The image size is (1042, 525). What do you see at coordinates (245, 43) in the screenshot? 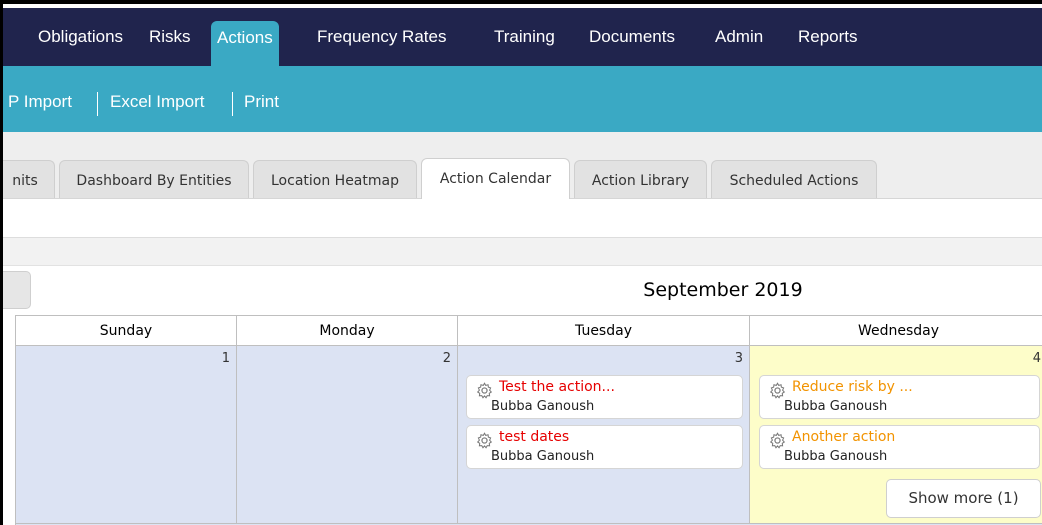
I see `nav-actions: Actions` at bounding box center [245, 43].